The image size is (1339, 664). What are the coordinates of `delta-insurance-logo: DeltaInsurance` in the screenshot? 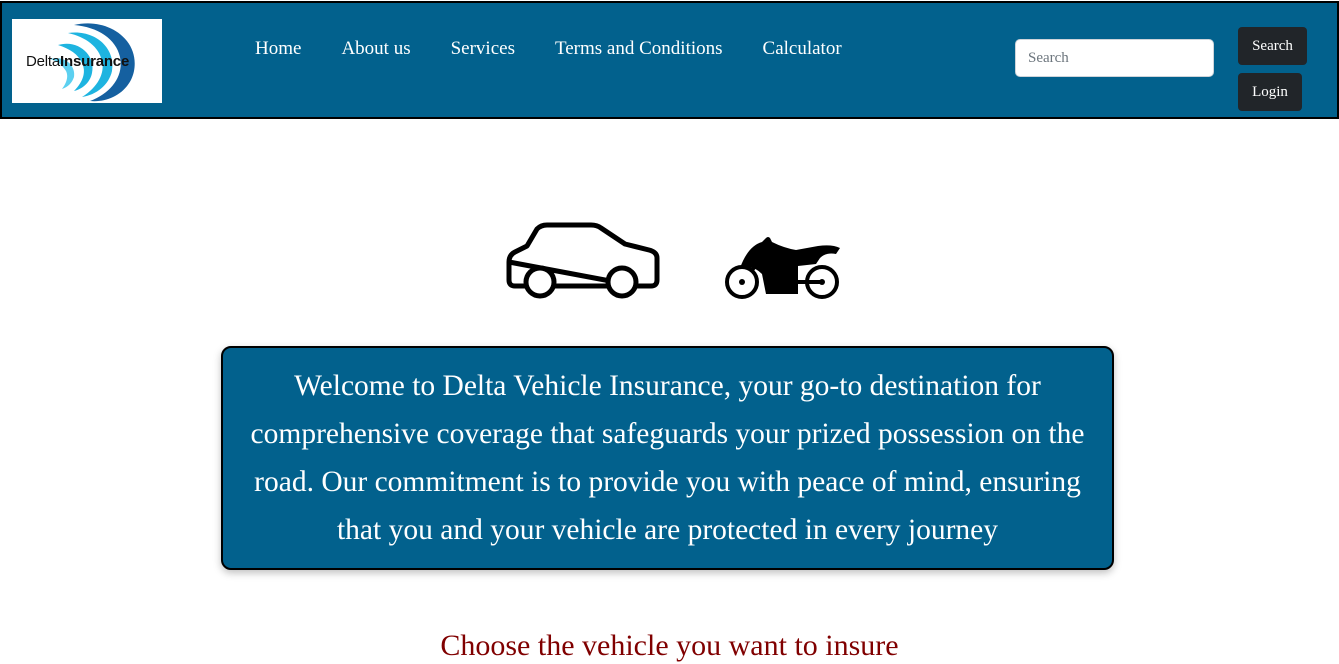 It's located at (87, 61).